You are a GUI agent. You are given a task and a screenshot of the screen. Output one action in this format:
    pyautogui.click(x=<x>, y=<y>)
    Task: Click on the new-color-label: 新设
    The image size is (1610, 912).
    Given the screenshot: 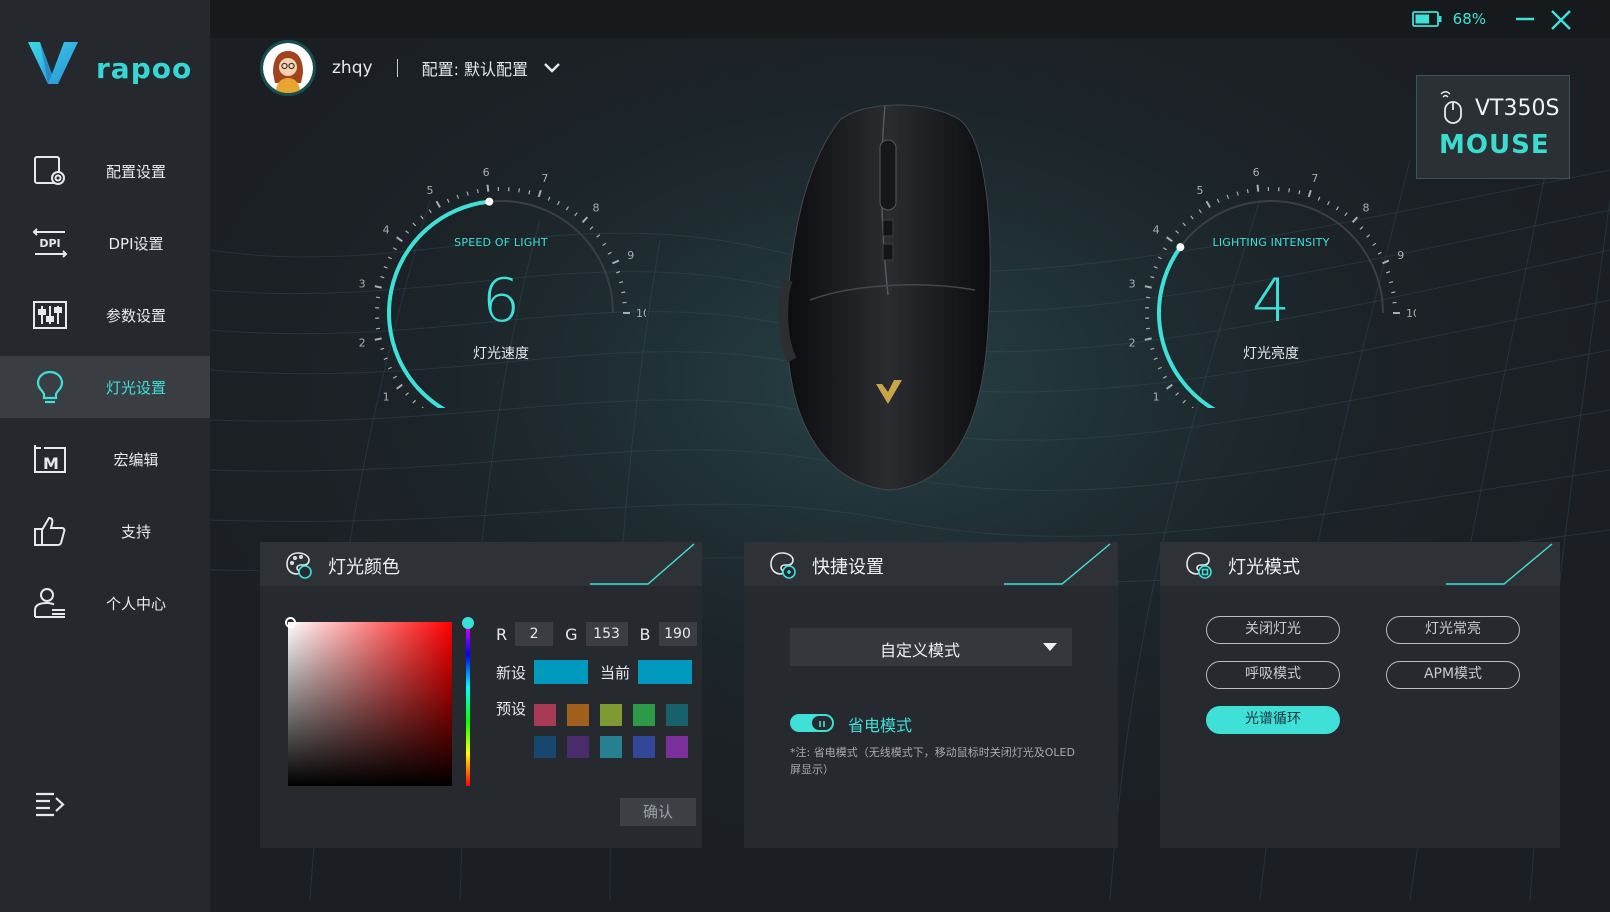 What is the action you would take?
    pyautogui.click(x=511, y=672)
    